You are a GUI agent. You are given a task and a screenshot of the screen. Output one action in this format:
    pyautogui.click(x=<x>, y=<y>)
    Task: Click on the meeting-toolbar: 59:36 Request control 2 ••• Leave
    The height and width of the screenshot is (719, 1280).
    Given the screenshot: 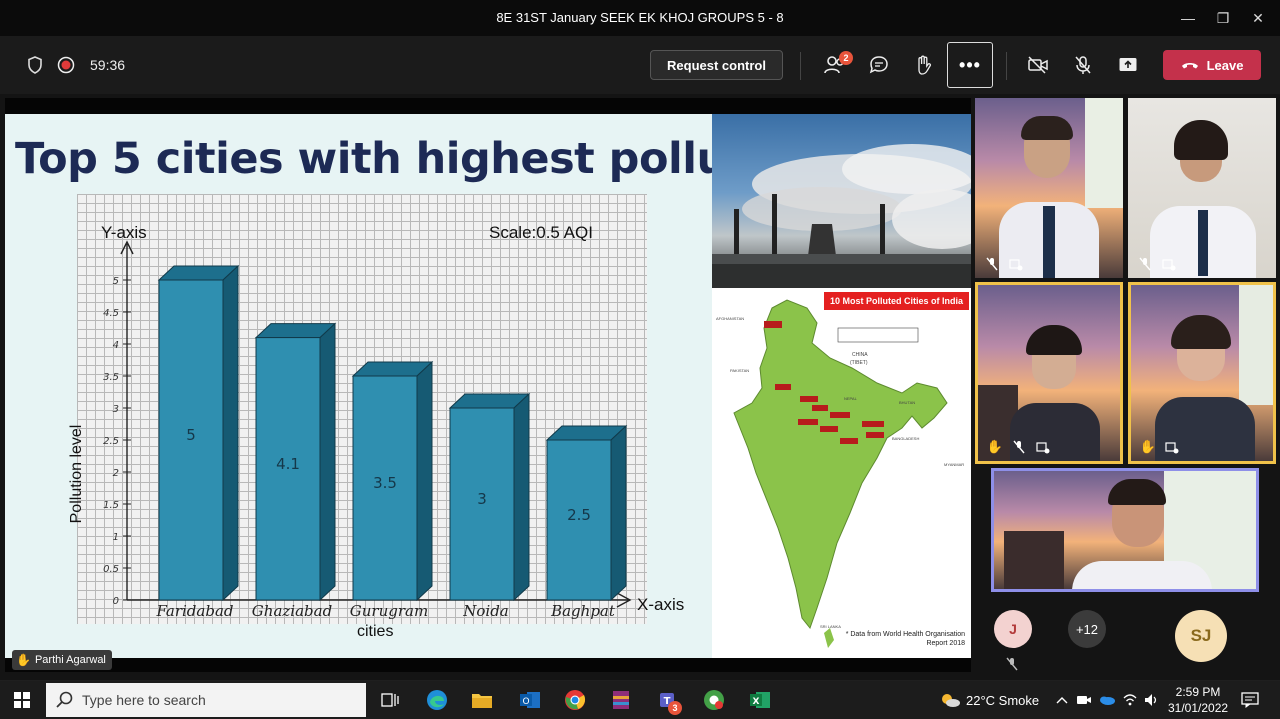 What is the action you would take?
    pyautogui.click(x=640, y=65)
    